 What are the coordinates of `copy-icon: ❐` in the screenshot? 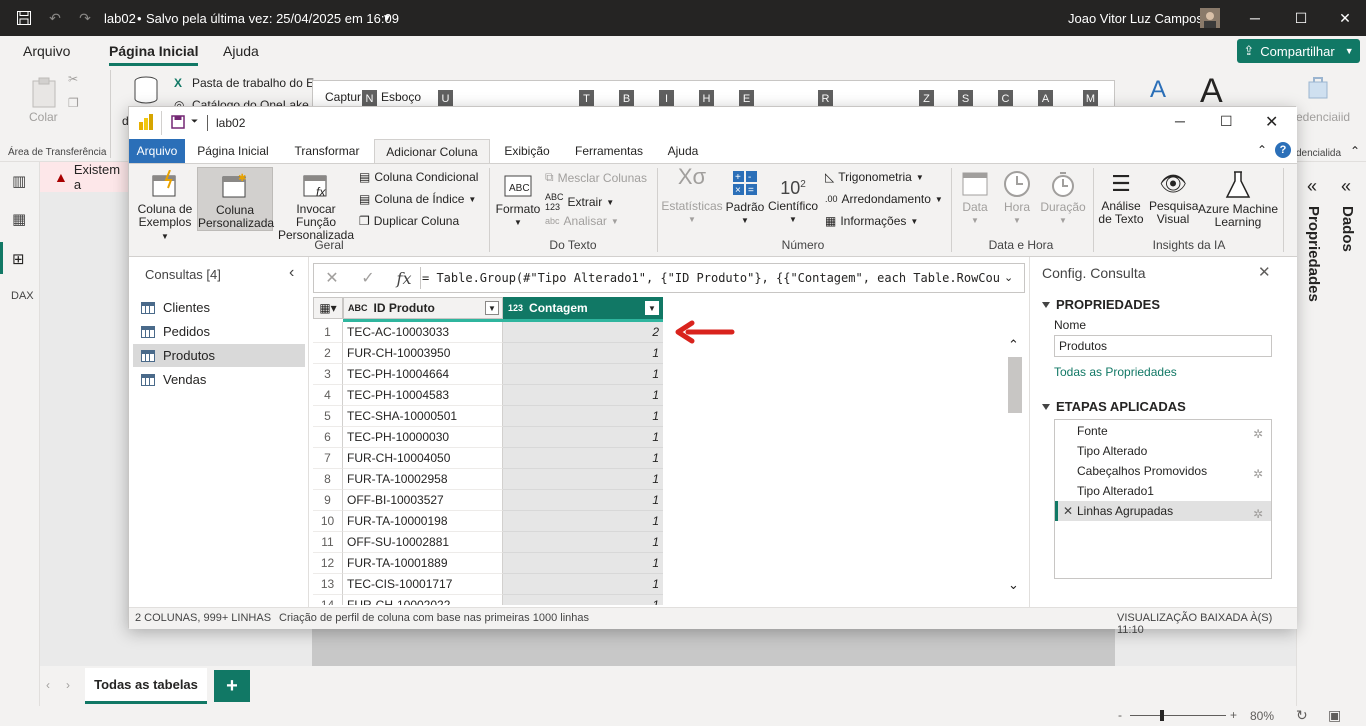 It's located at (73, 103).